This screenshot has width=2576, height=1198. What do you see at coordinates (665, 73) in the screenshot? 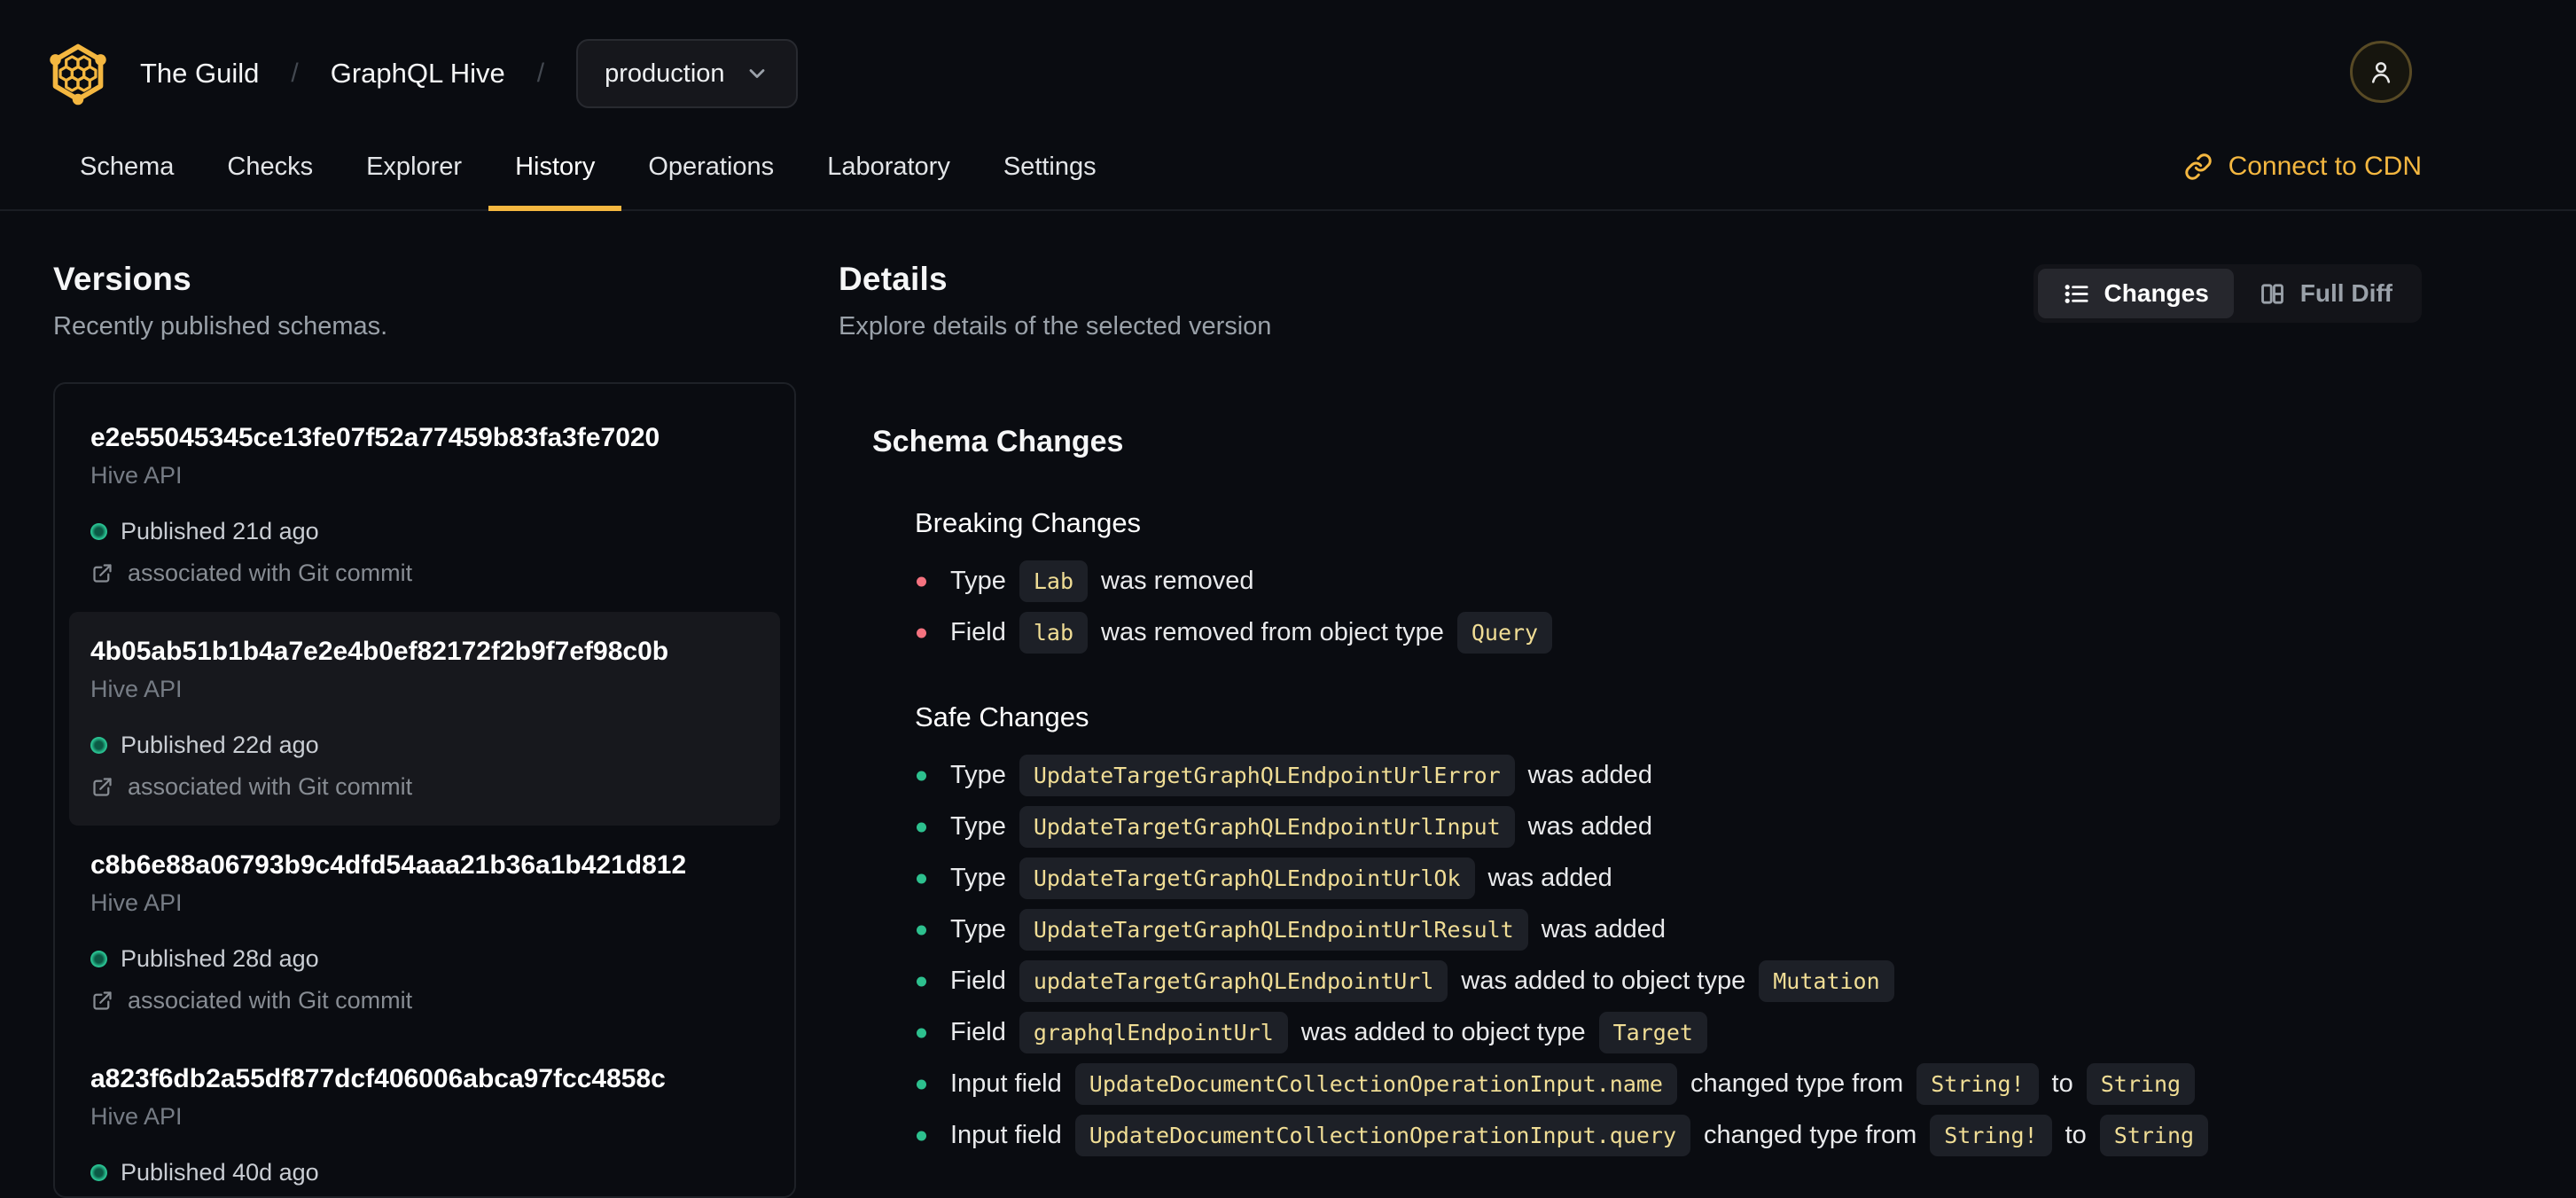
I see `target-selector-value: production` at bounding box center [665, 73].